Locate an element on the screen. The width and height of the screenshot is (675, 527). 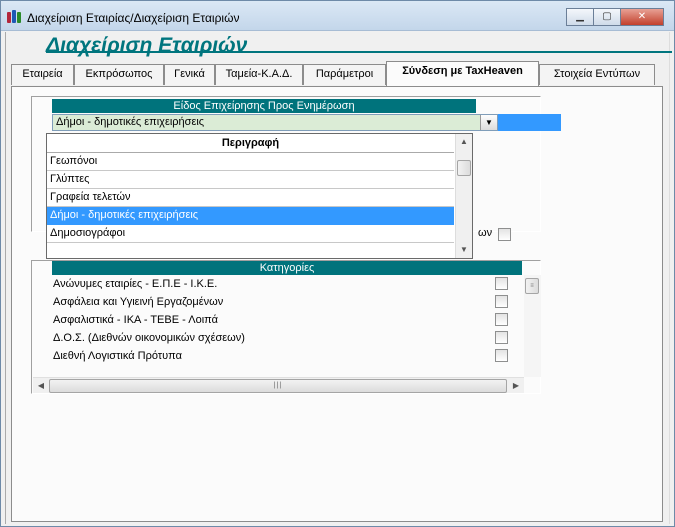
dropdown-option: Γραφεία τελετών is located at coordinates (250, 198).